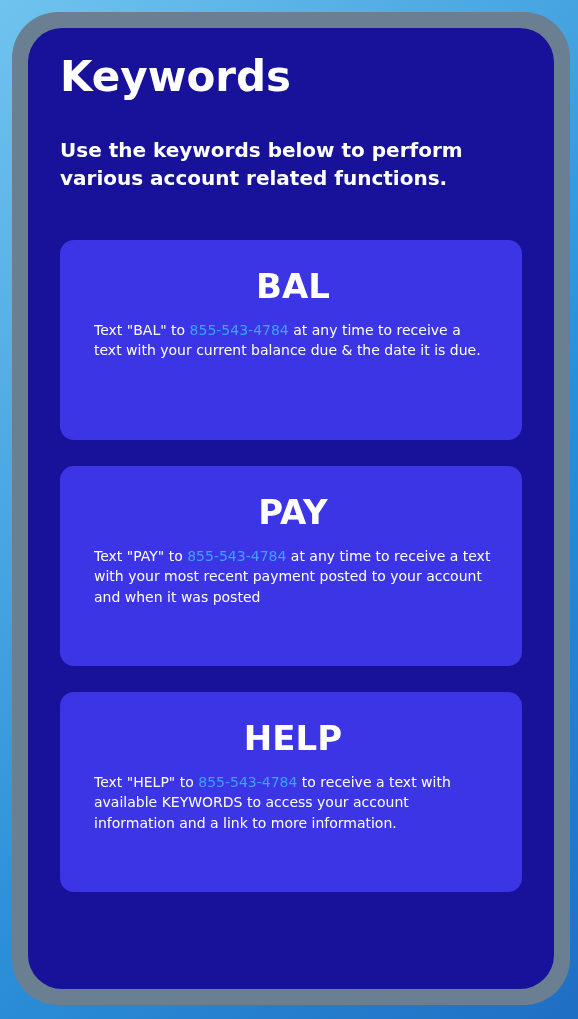  I want to click on page-heading: Keywords, so click(176, 77).